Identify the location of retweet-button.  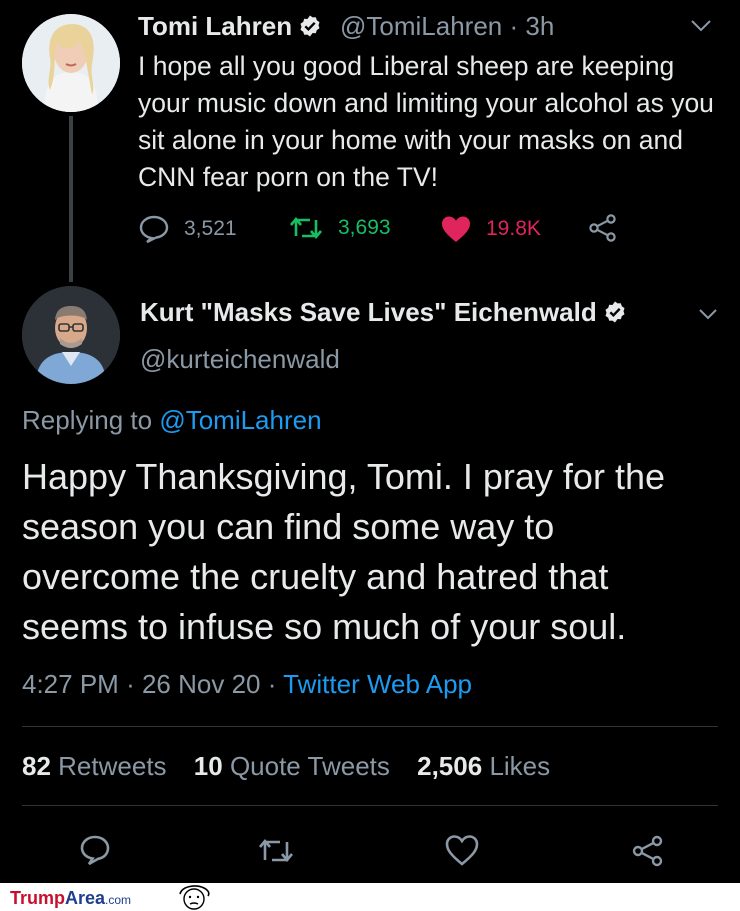
(276, 852).